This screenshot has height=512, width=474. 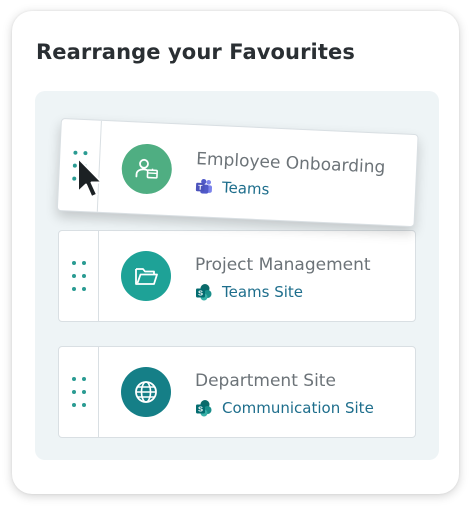 I want to click on item-type: T Teams, so click(x=232, y=188).